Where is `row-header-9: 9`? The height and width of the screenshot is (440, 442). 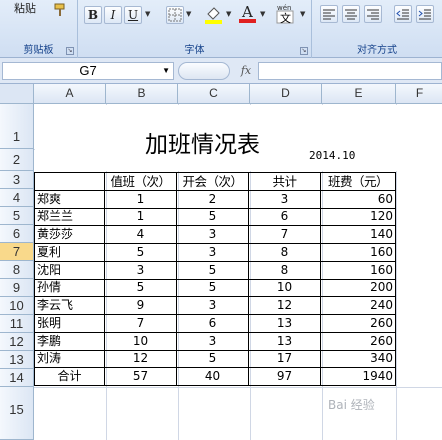
row-header-9: 9 is located at coordinates (17, 288).